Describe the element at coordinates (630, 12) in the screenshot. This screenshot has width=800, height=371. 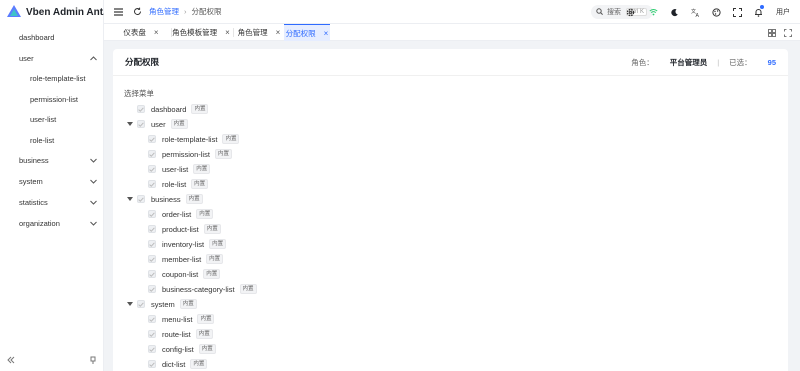
I see `settings-icon` at that location.